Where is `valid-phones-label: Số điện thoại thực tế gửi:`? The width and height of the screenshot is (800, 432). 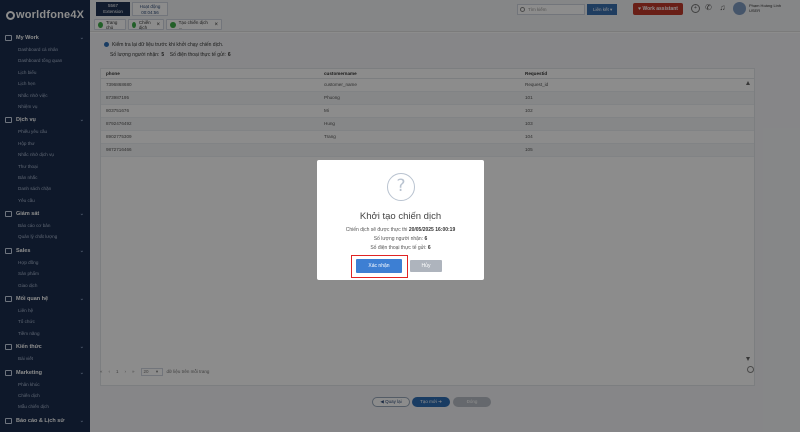
valid-phones-label: Số điện thoại thực tế gửi: is located at coordinates (398, 248).